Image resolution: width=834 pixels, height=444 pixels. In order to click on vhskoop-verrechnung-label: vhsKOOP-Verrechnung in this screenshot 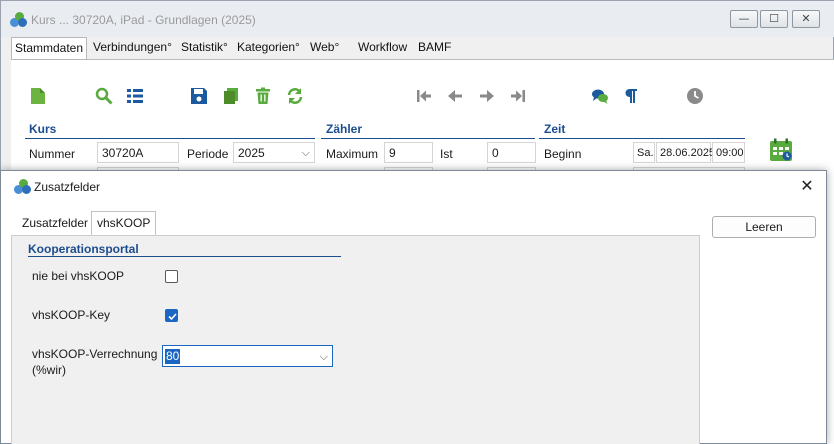, I will do `click(95, 354)`.